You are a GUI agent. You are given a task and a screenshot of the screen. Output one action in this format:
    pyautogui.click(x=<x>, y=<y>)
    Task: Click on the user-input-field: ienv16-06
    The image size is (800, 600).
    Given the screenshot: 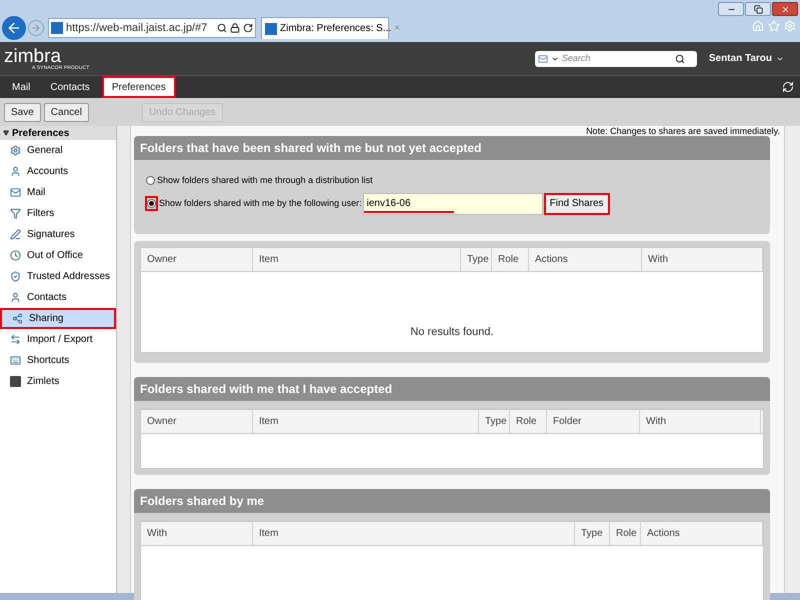 What is the action you would take?
    pyautogui.click(x=452, y=203)
    